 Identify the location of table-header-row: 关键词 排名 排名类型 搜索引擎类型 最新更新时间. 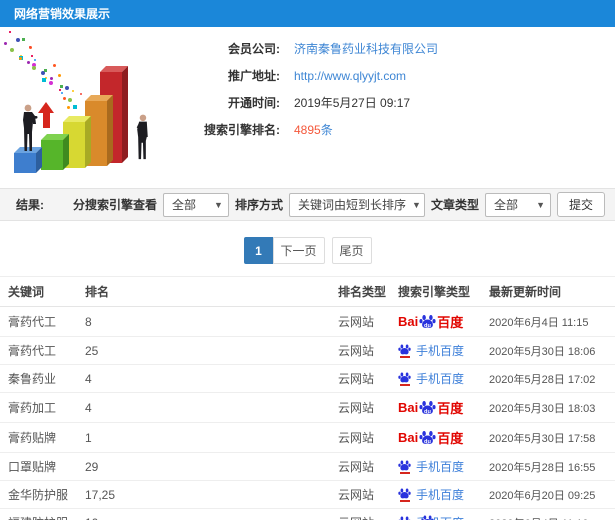
(307, 291).